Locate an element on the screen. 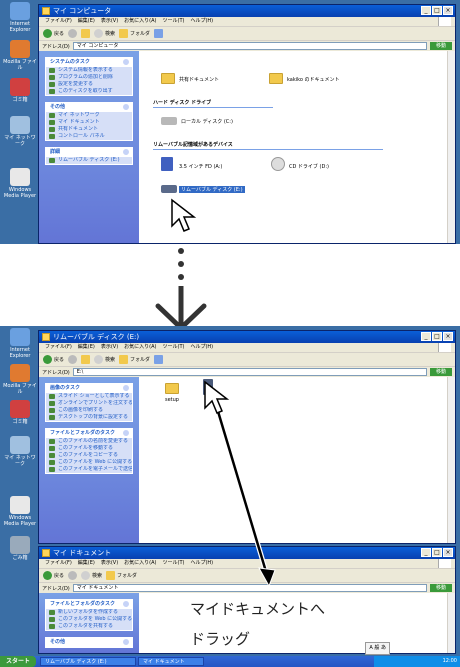 This screenshot has height=667, width=460. task-link: このフォルダを共有する is located at coordinates (89, 626).